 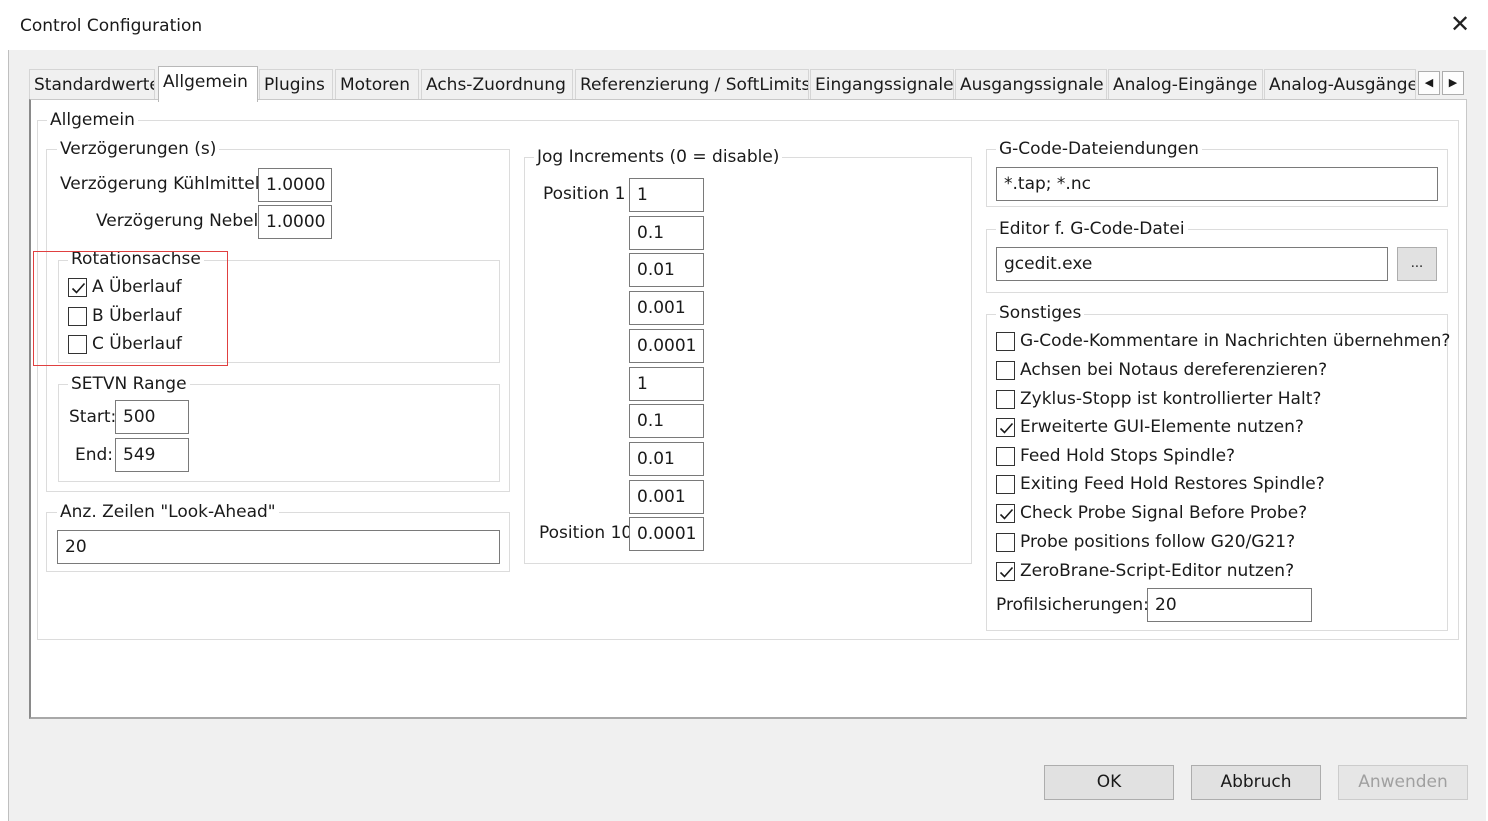 What do you see at coordinates (1192, 264) in the screenshot?
I see `editor-path-input: gcedit.exe` at bounding box center [1192, 264].